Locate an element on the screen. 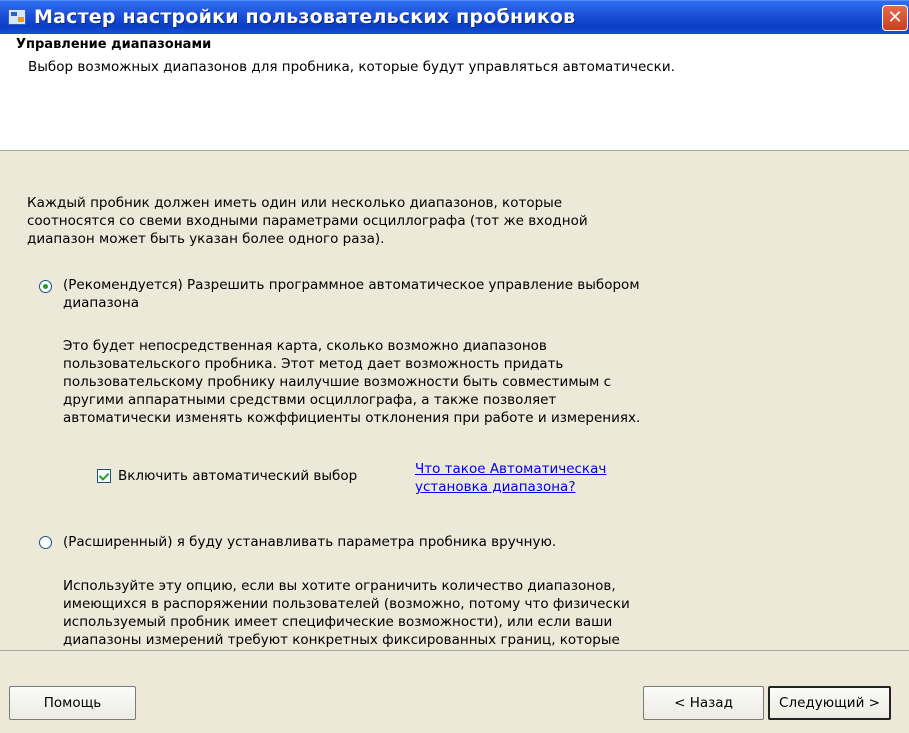 The width and height of the screenshot is (909, 733). back-button: < Назад is located at coordinates (703, 703).